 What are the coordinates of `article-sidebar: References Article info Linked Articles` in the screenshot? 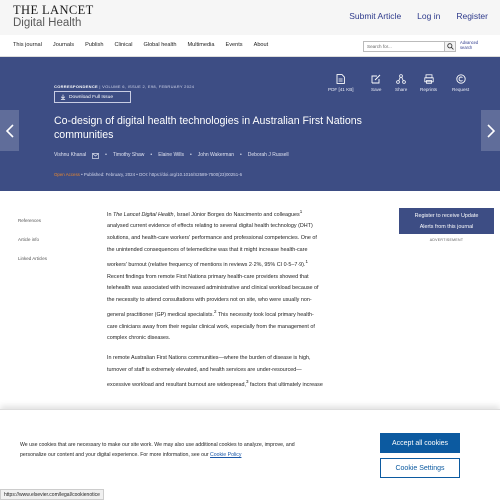 It's located at (32, 239).